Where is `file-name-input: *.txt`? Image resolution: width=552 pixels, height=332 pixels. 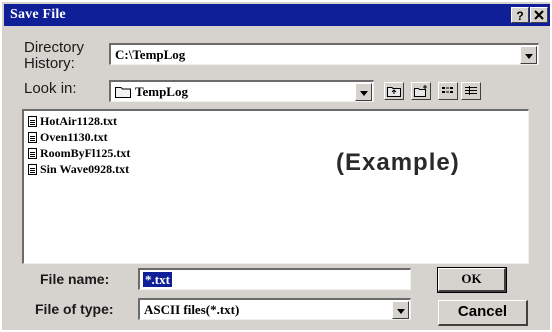 file-name-input: *.txt is located at coordinates (274, 279).